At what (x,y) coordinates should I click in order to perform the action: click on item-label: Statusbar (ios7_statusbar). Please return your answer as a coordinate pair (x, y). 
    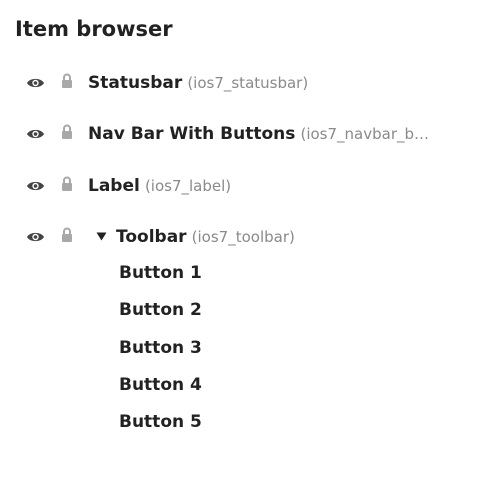
    Looking at the image, I should click on (288, 83).